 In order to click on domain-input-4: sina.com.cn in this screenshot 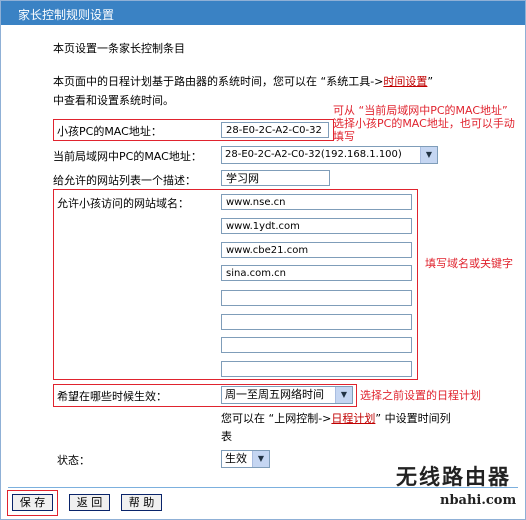, I will do `click(316, 273)`.